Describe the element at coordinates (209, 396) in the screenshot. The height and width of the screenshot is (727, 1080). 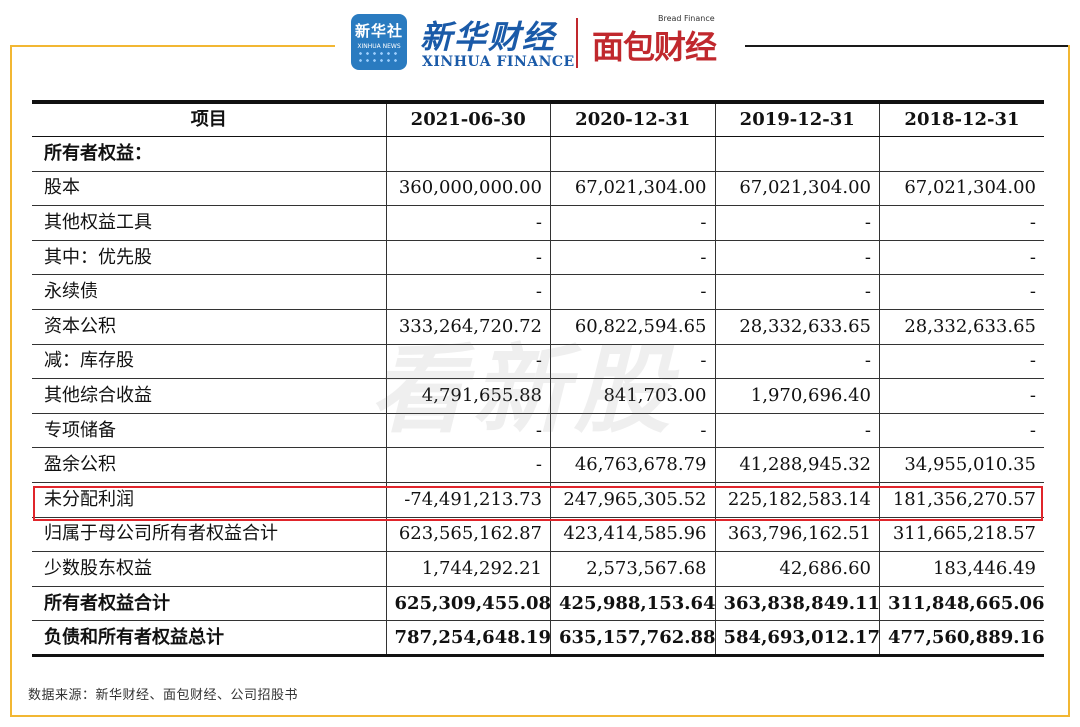
I see `row-label: 其他综合收益` at that location.